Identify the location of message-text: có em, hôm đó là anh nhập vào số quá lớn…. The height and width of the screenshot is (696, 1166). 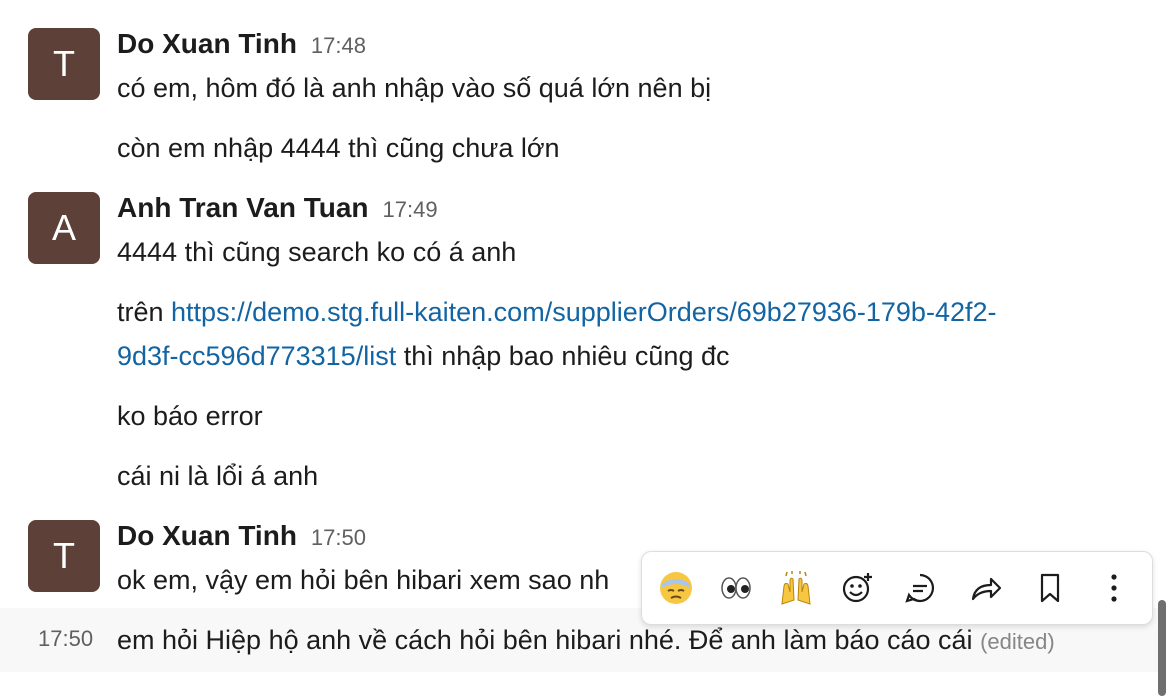
(414, 88).